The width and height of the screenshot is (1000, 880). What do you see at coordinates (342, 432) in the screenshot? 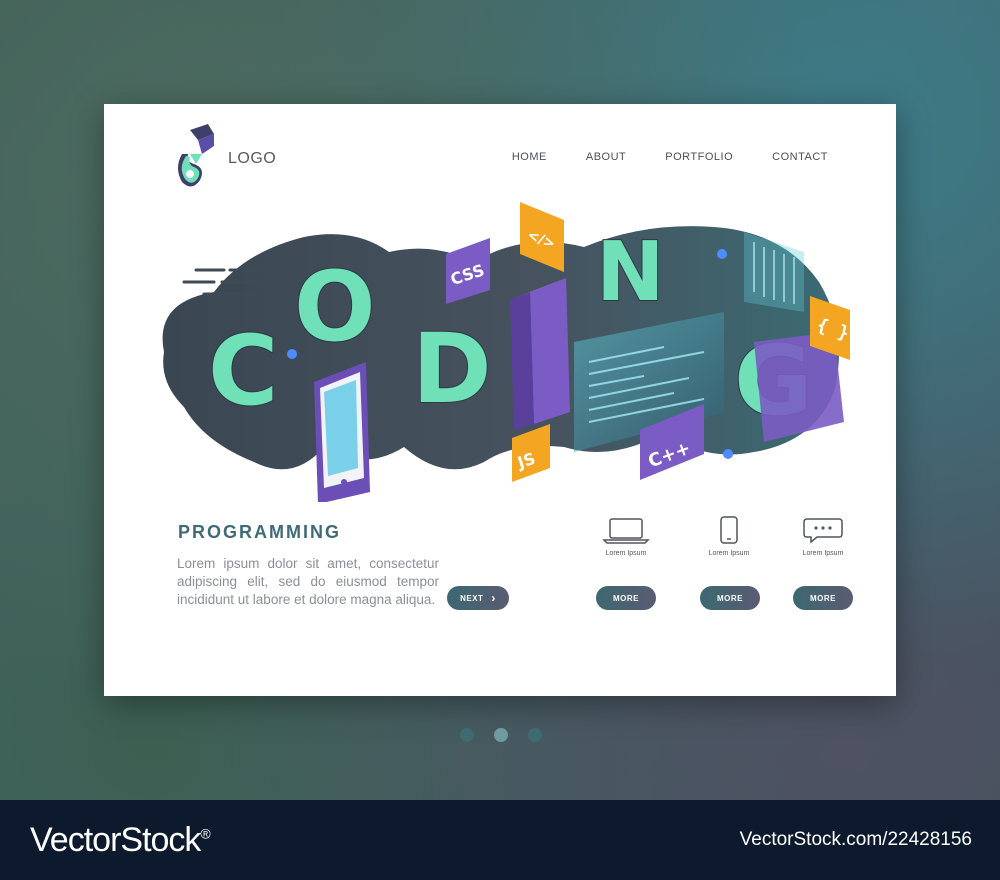
I see `smartphone-illustration` at bounding box center [342, 432].